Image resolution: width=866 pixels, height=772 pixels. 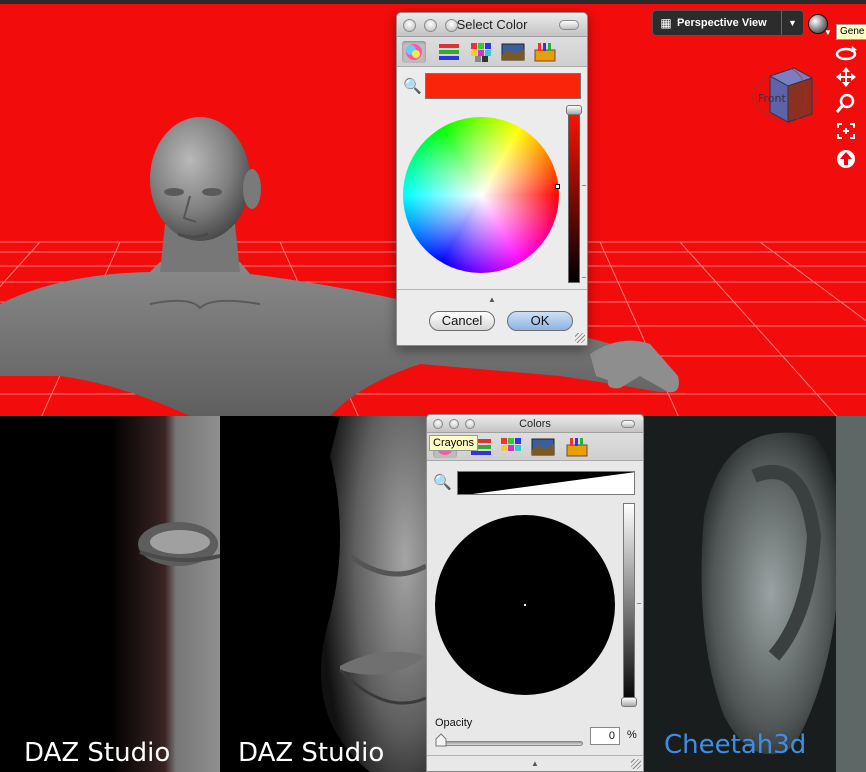 What do you see at coordinates (311, 753) in the screenshot?
I see `daz-studio-label-middle: DAZ Studio` at bounding box center [311, 753].